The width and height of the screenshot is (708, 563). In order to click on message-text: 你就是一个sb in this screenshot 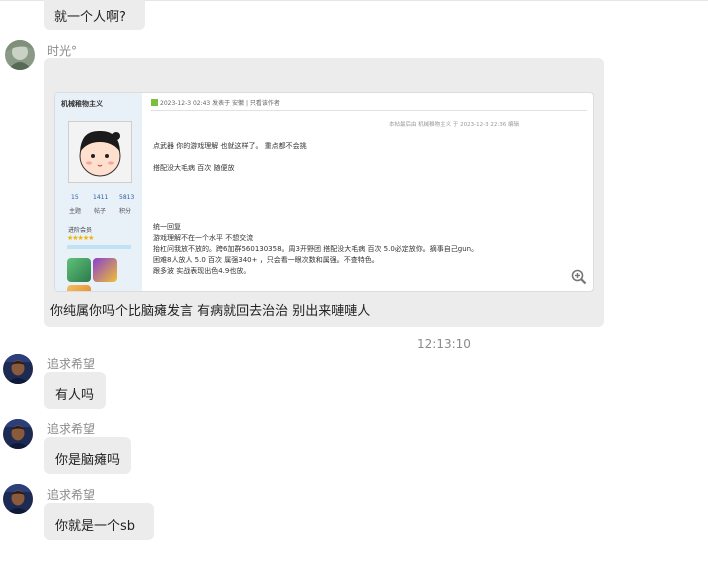, I will do `click(95, 526)`.